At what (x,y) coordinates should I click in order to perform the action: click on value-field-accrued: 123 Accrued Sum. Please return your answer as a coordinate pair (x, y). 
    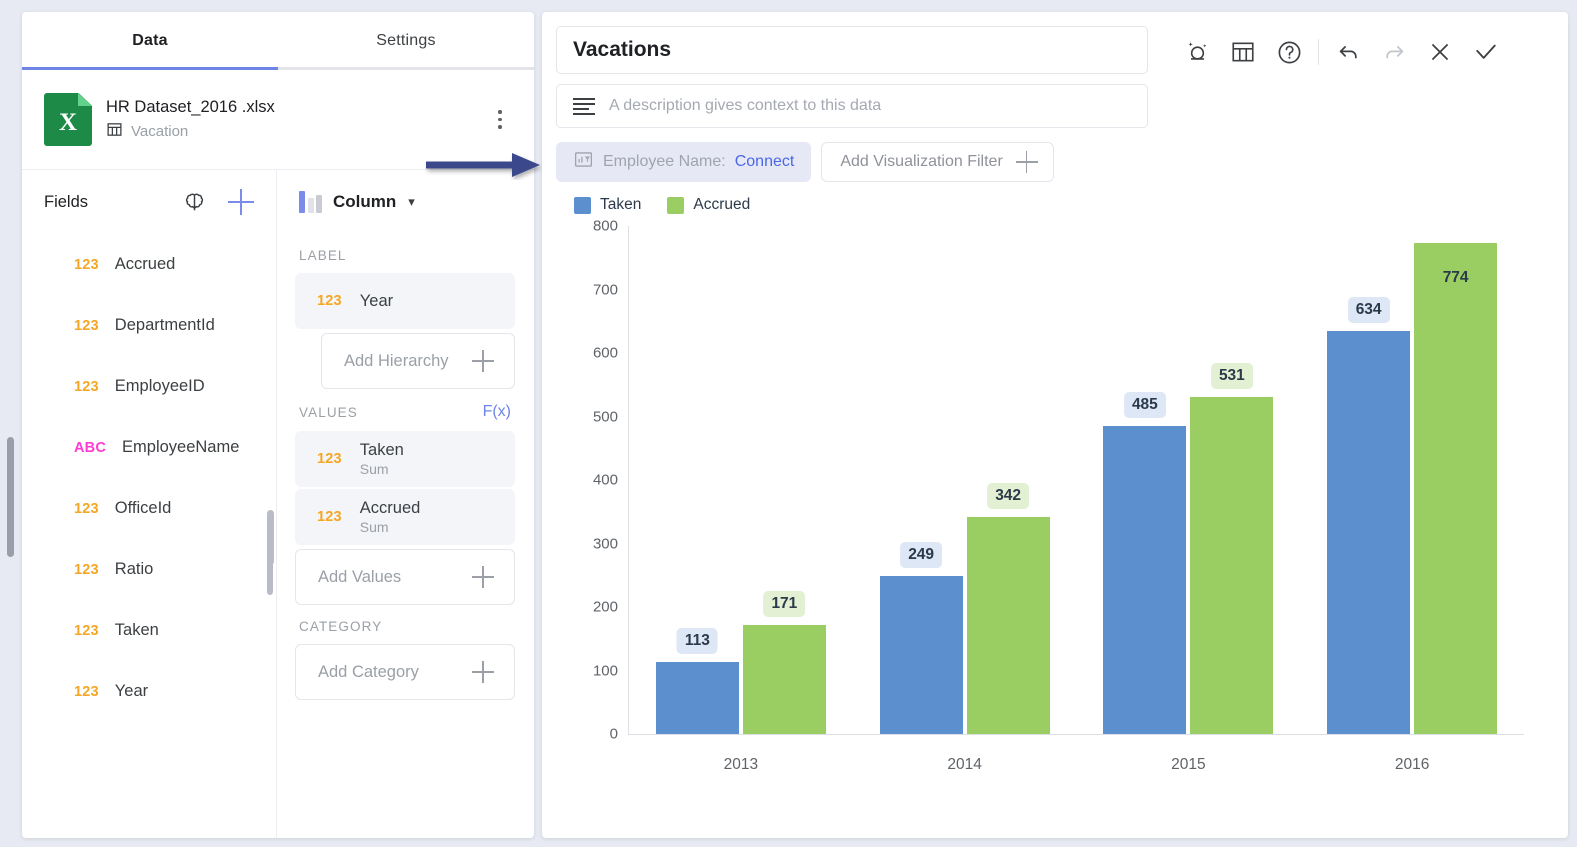
    Looking at the image, I should click on (405, 517).